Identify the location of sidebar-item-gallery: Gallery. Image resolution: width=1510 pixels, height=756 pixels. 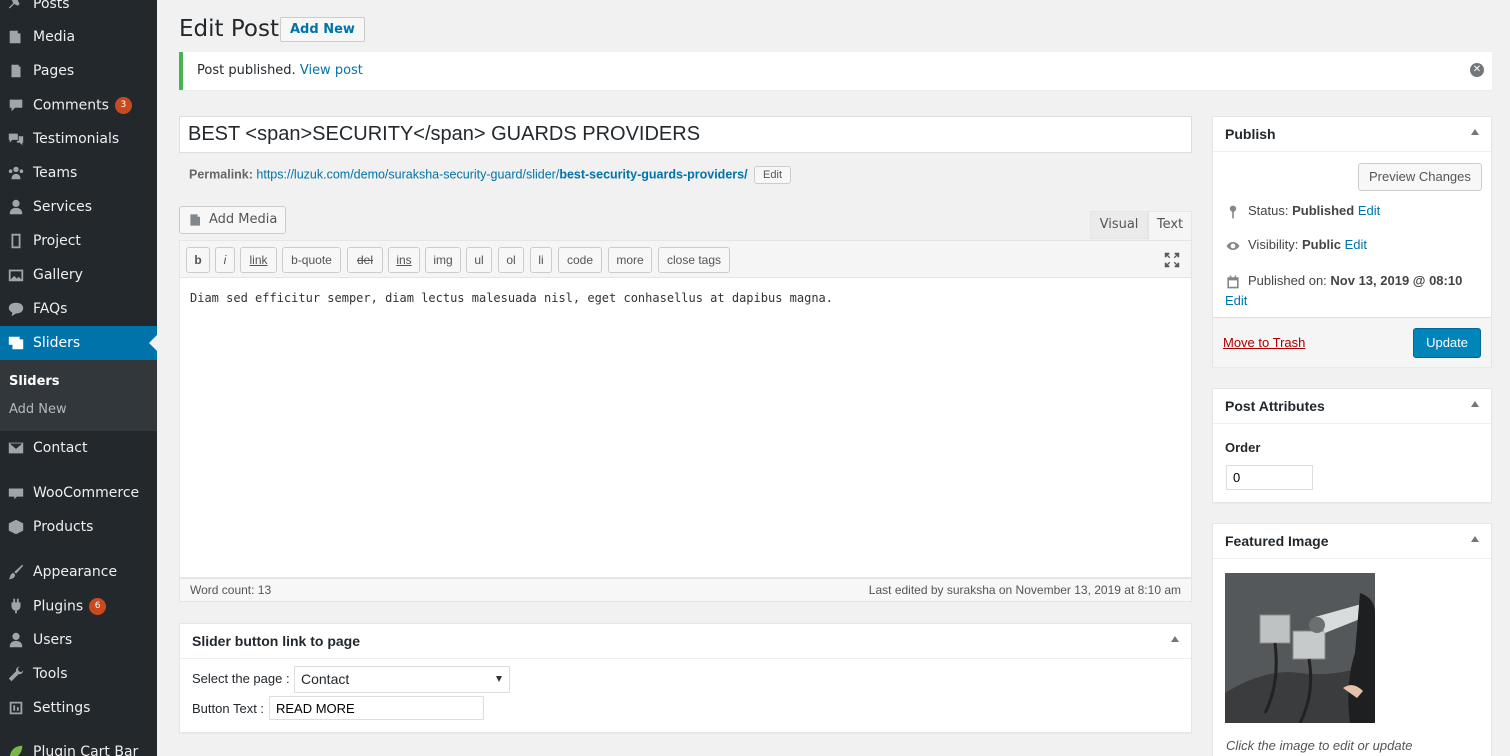
(78, 275).